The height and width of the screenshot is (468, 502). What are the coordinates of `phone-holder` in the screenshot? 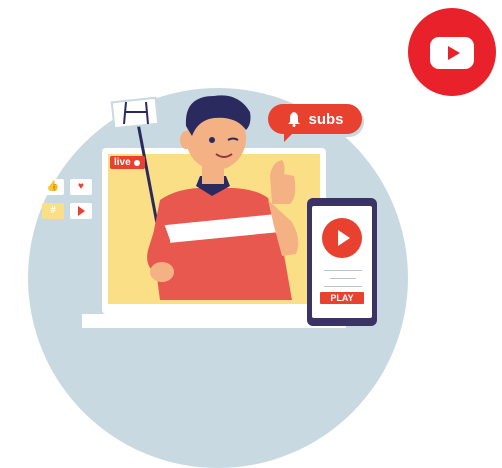 It's located at (135, 113).